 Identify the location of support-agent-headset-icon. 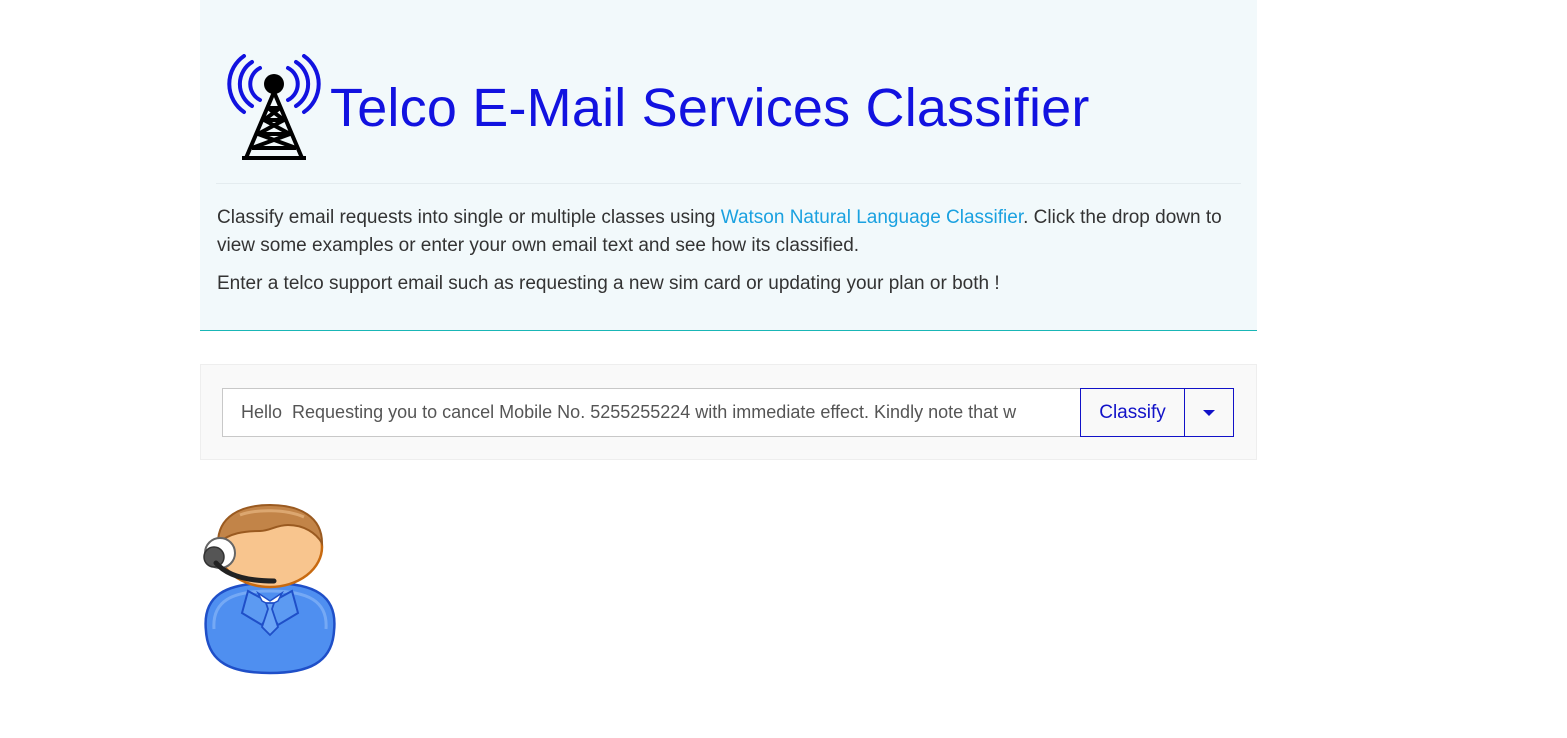
(269, 589).